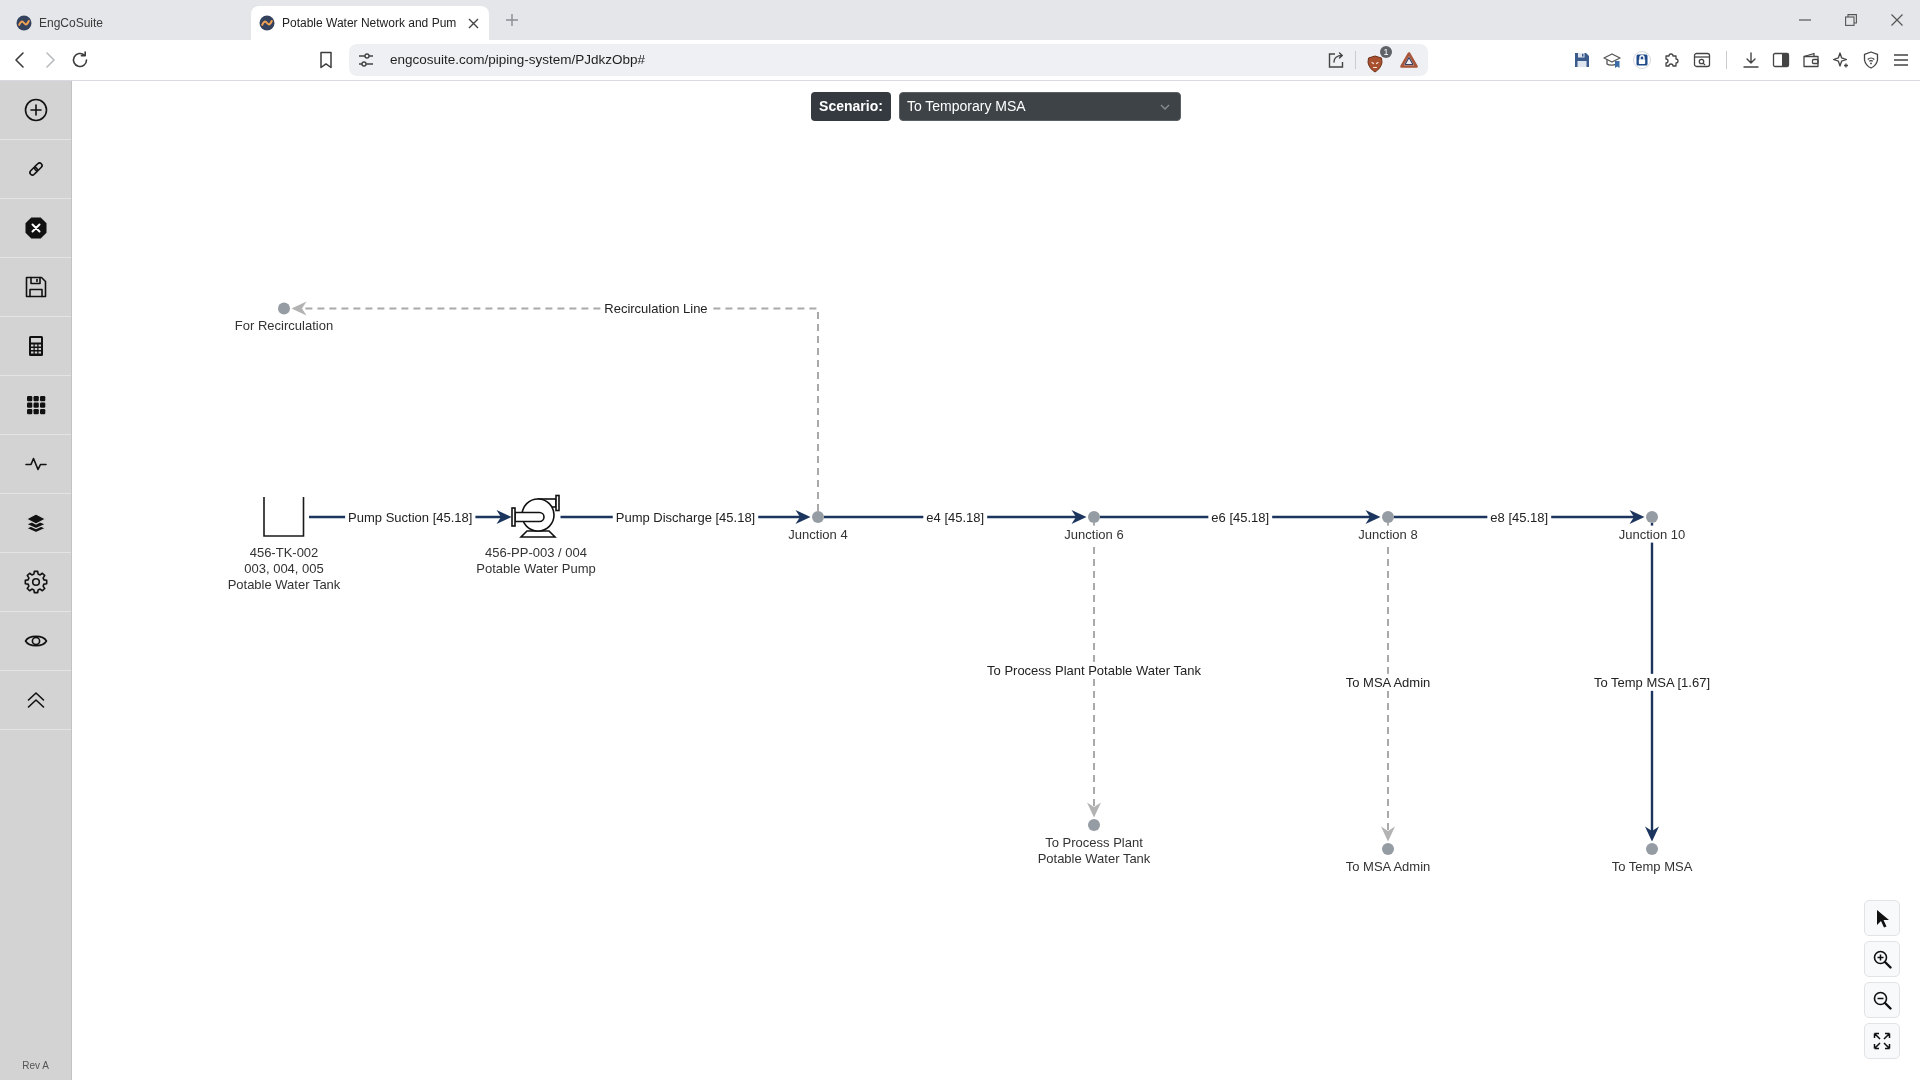 The image size is (1920, 1080). I want to click on menu-icon, so click(1901, 60).